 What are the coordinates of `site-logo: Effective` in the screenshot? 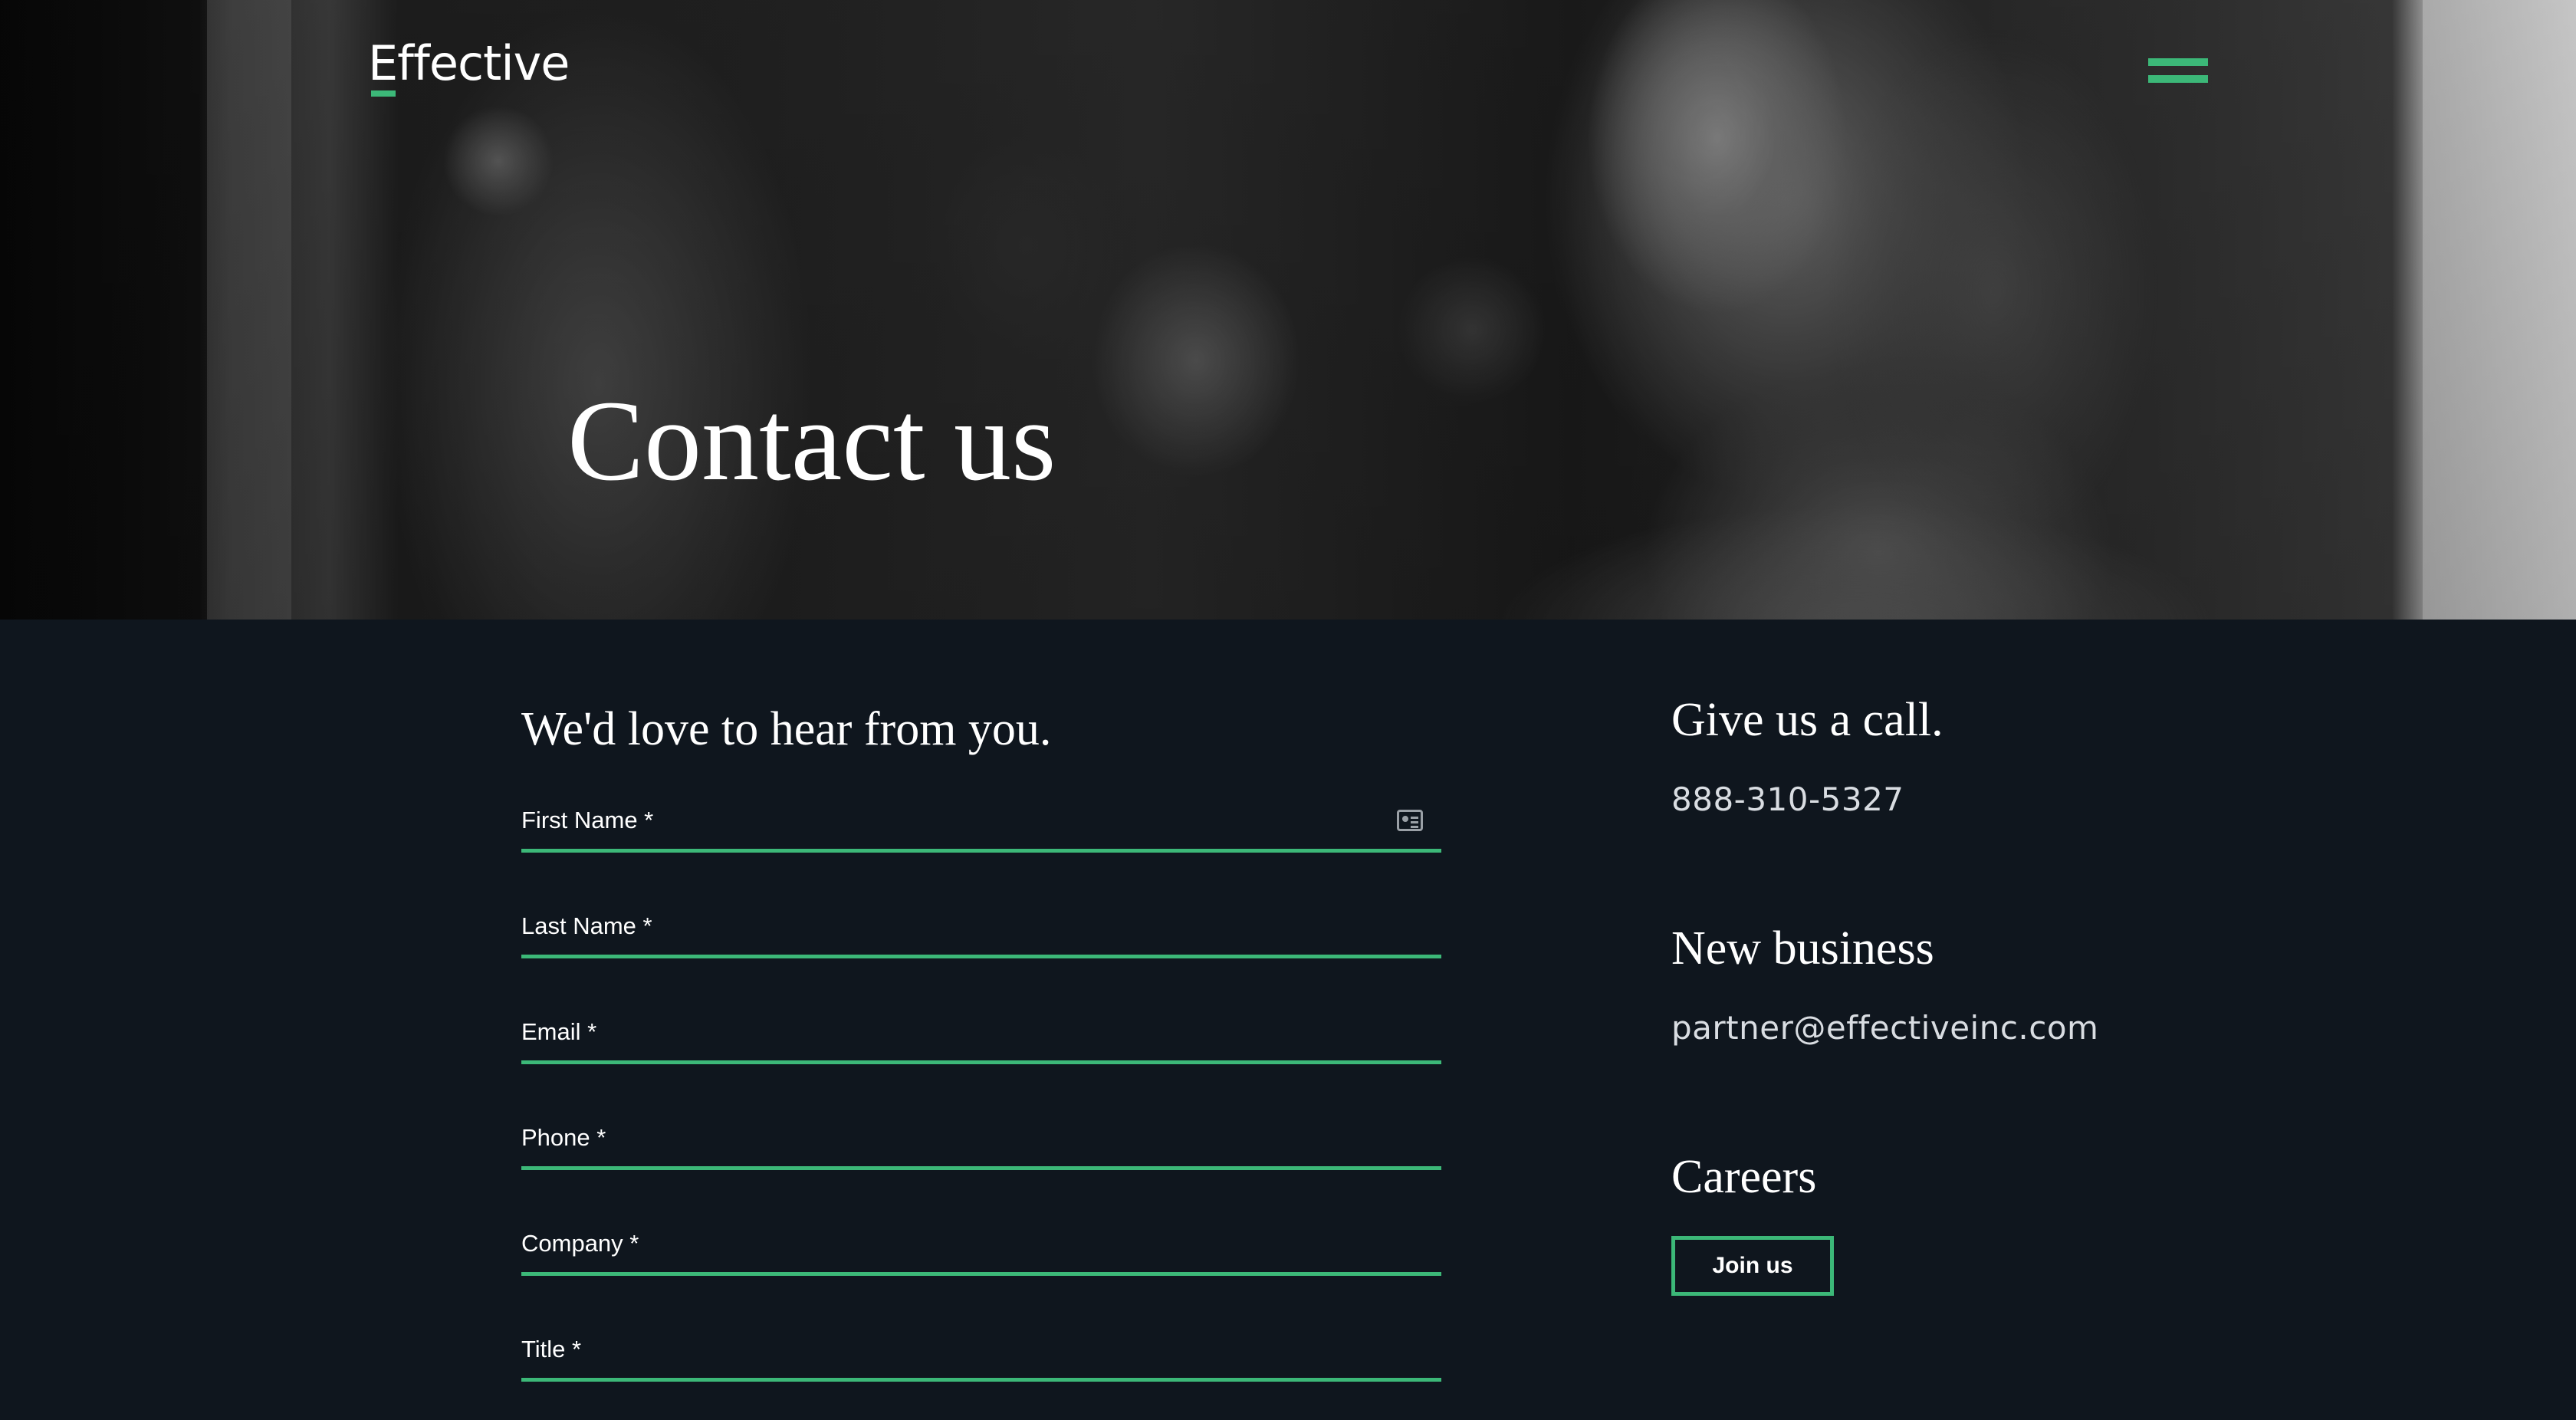 It's located at (469, 63).